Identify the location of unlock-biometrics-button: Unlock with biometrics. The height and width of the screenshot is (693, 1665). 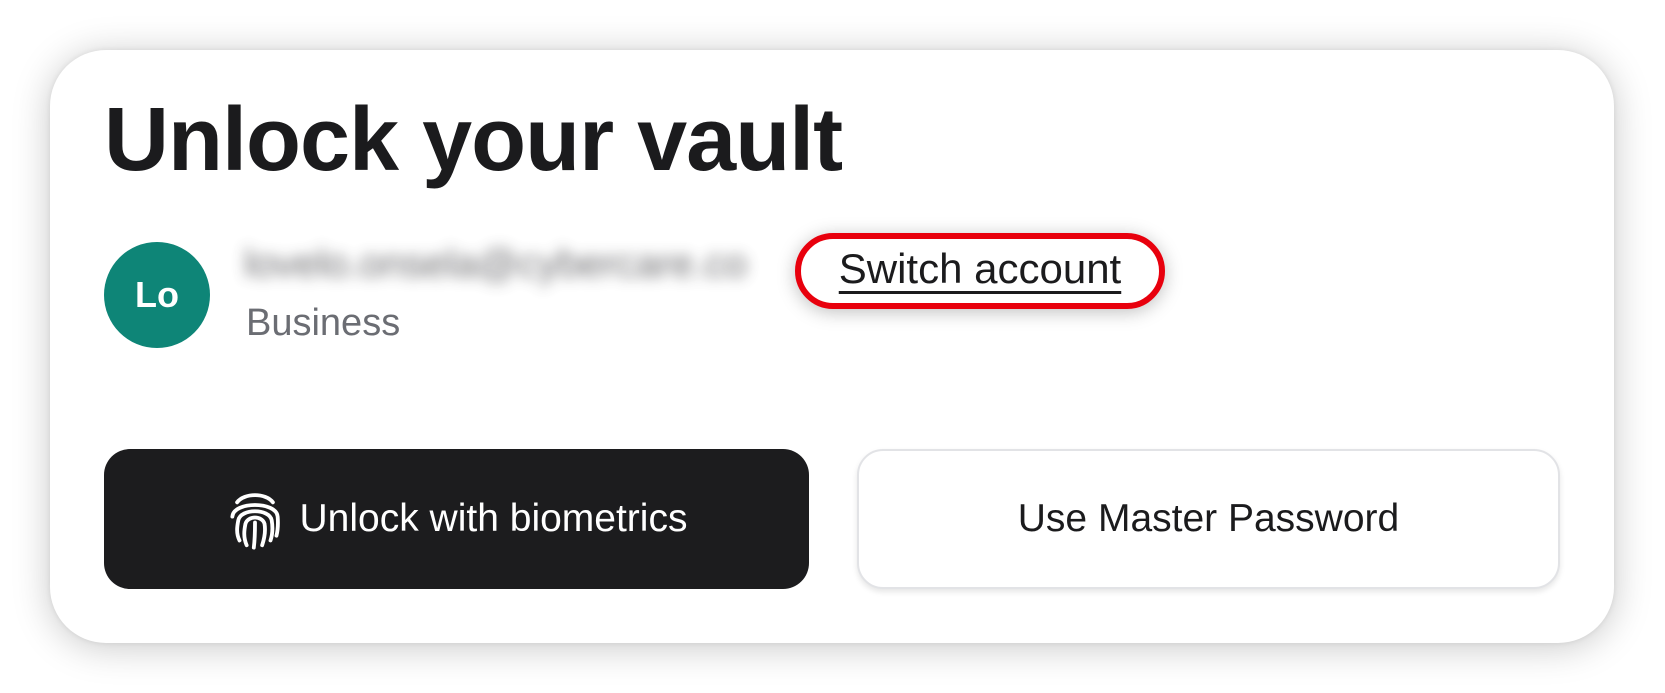
(456, 519).